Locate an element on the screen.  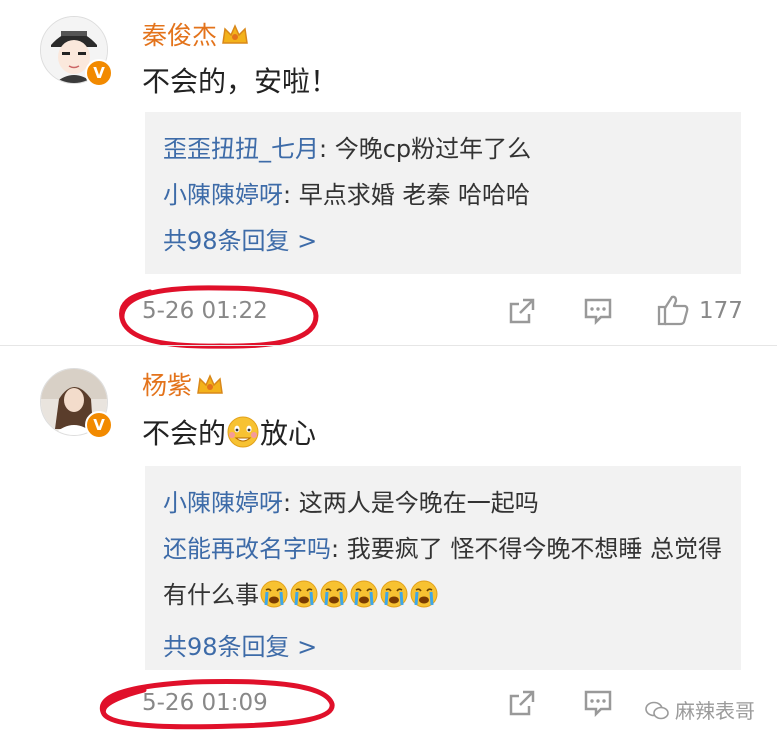
username: 秦俊杰 is located at coordinates (195, 34).